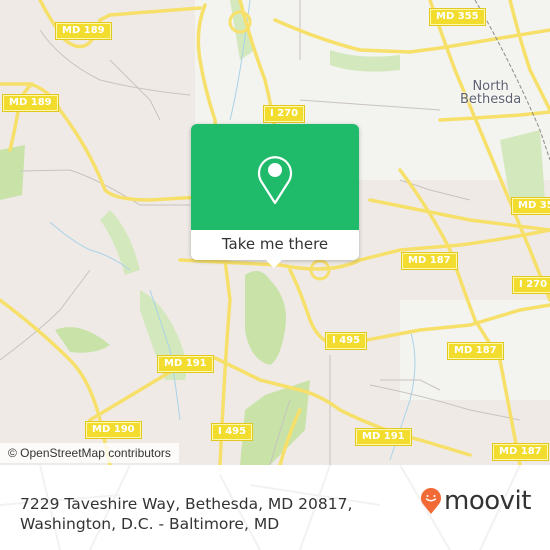 This screenshot has height=550, width=550. What do you see at coordinates (487, 501) in the screenshot?
I see `moovit-wordmark: moovit` at bounding box center [487, 501].